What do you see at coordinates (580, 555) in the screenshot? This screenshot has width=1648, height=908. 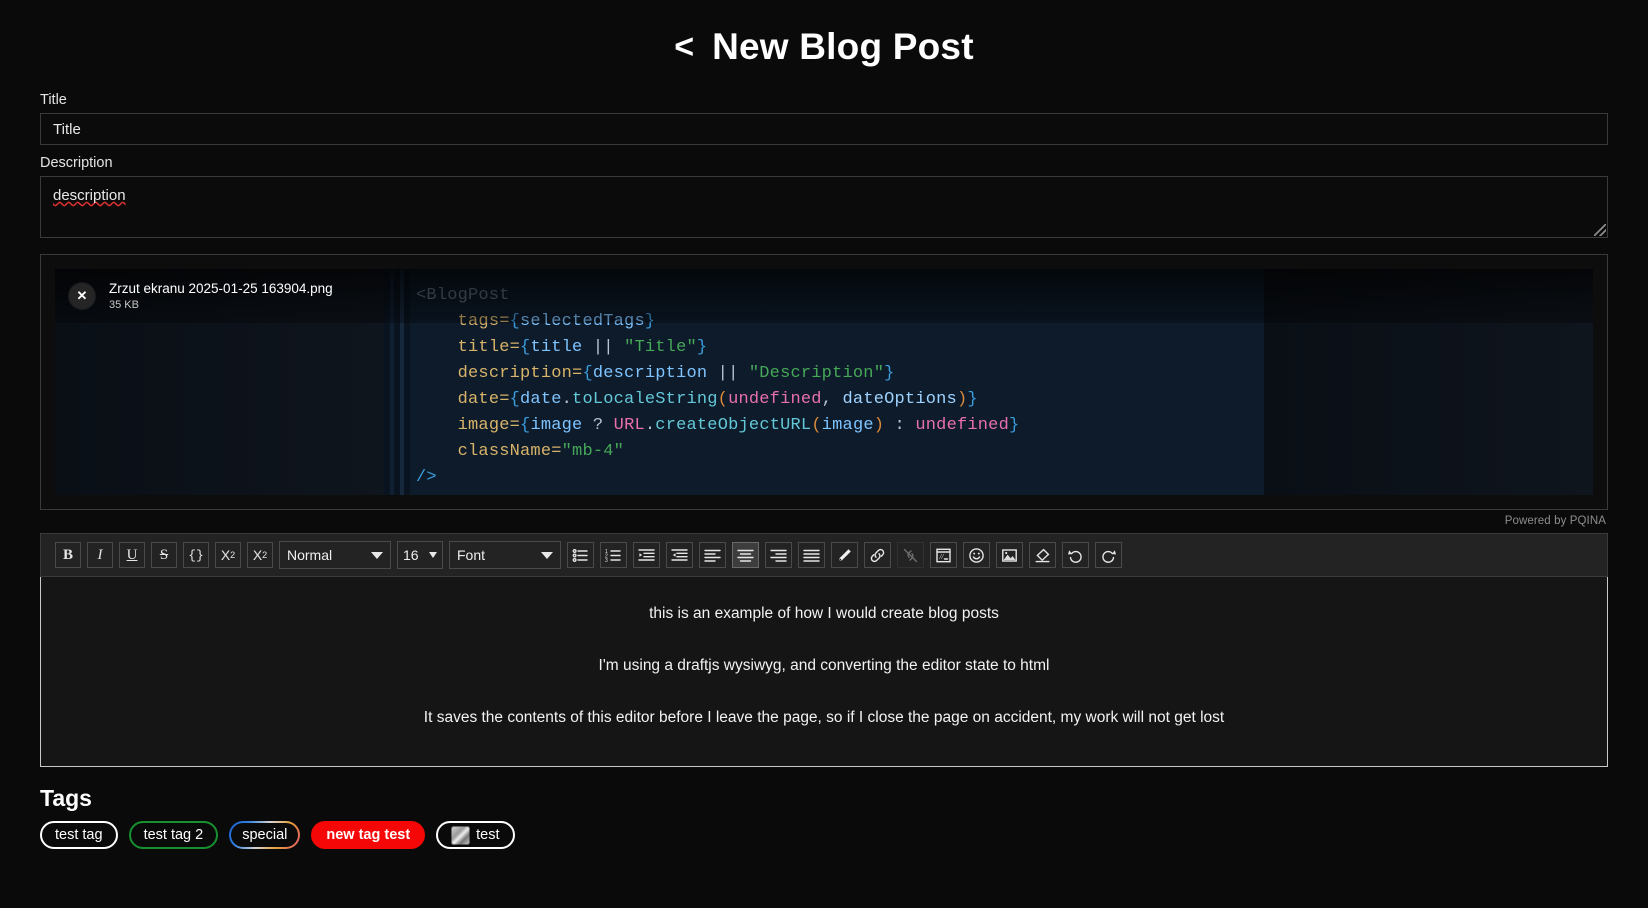 I see `unordered-list-icon` at bounding box center [580, 555].